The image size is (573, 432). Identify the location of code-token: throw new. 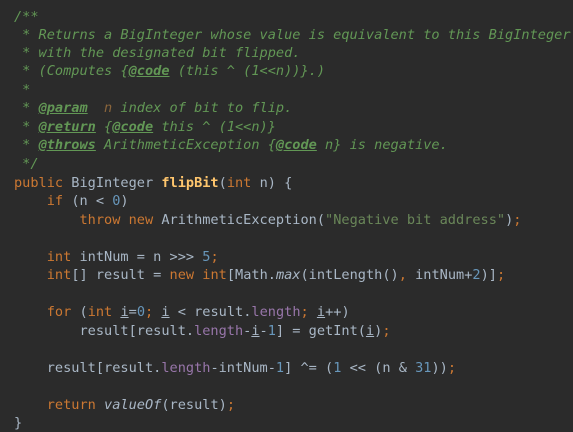
(120, 220).